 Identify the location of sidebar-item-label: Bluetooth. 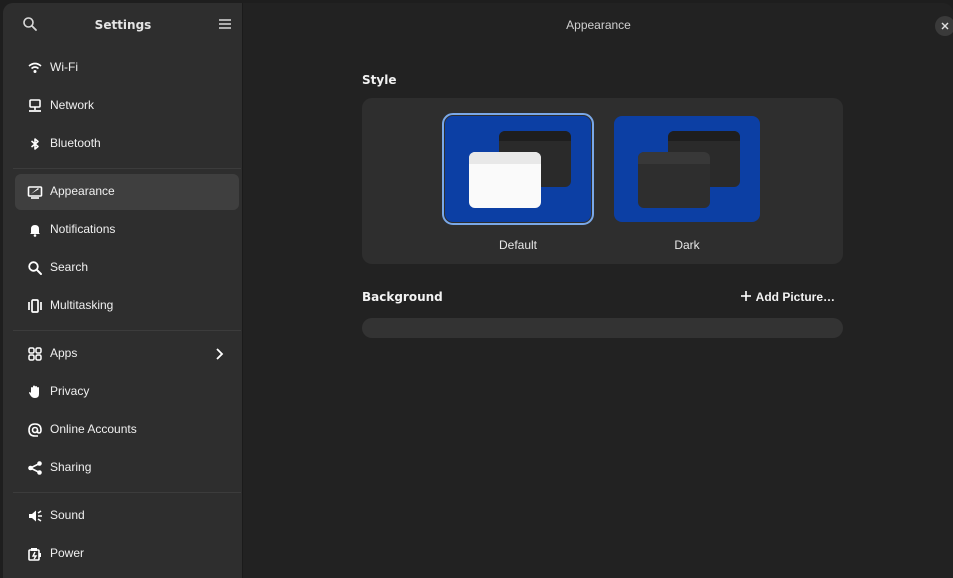
(75, 143).